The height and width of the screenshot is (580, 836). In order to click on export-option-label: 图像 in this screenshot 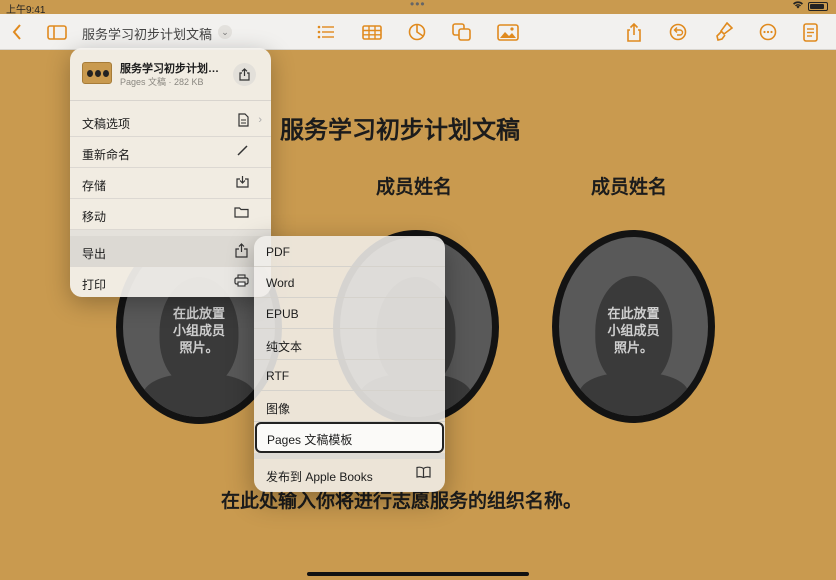, I will do `click(278, 409)`.